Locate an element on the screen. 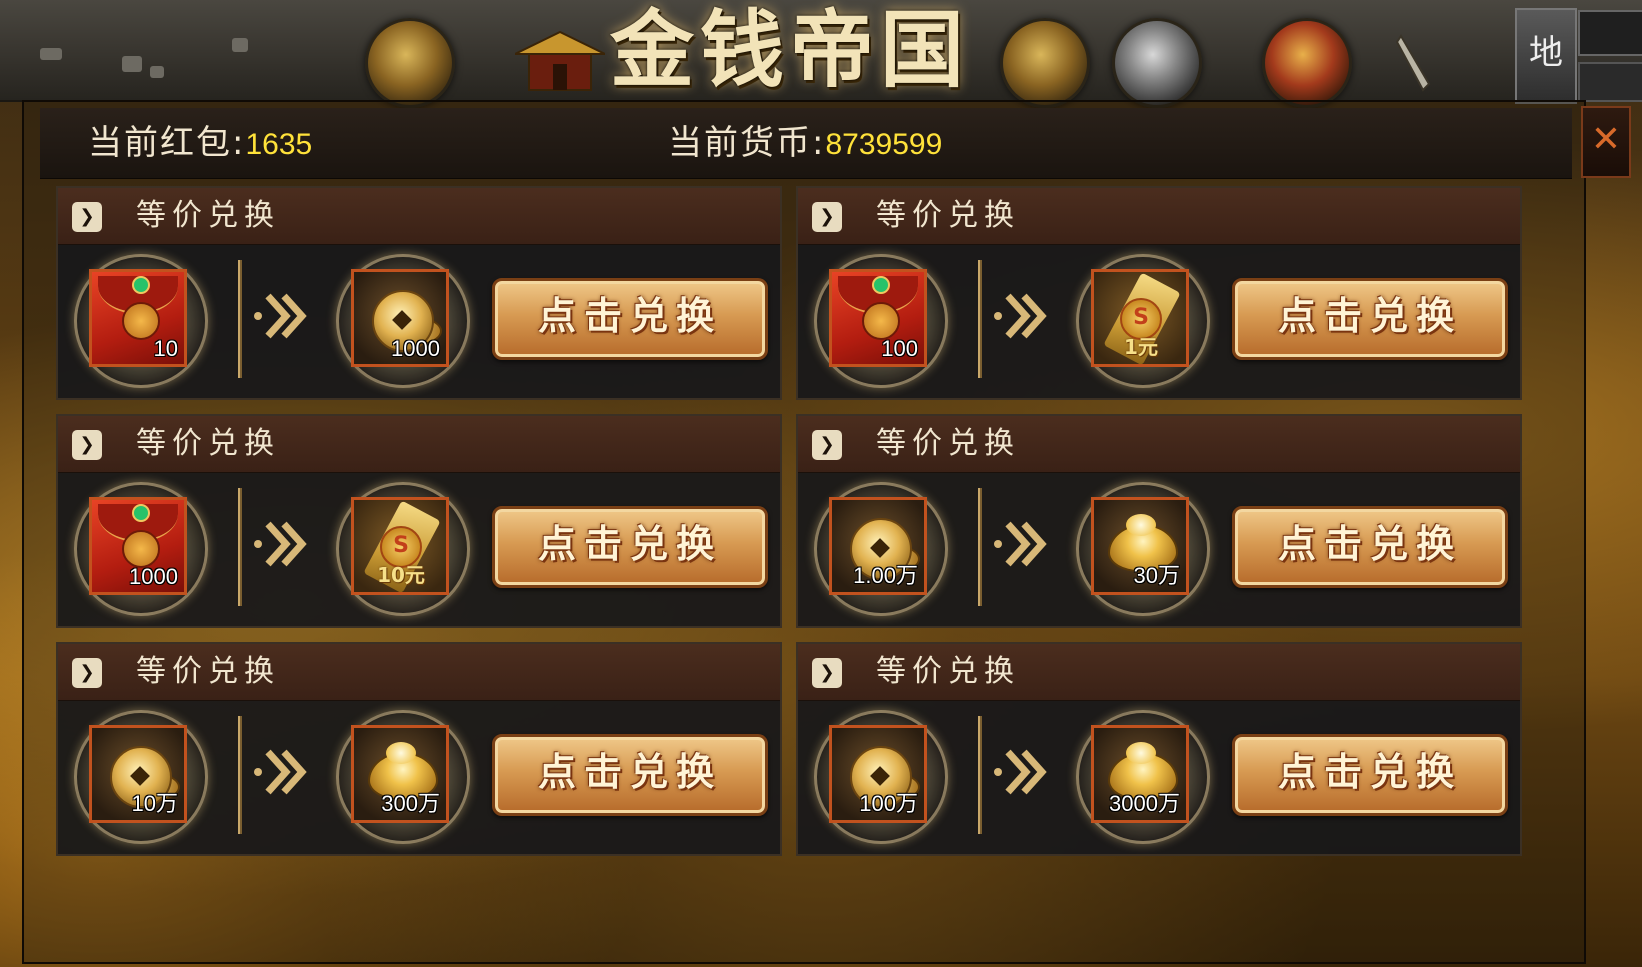 The height and width of the screenshot is (967, 1642). gold-ingot-icon: 3000万 is located at coordinates (1143, 777).